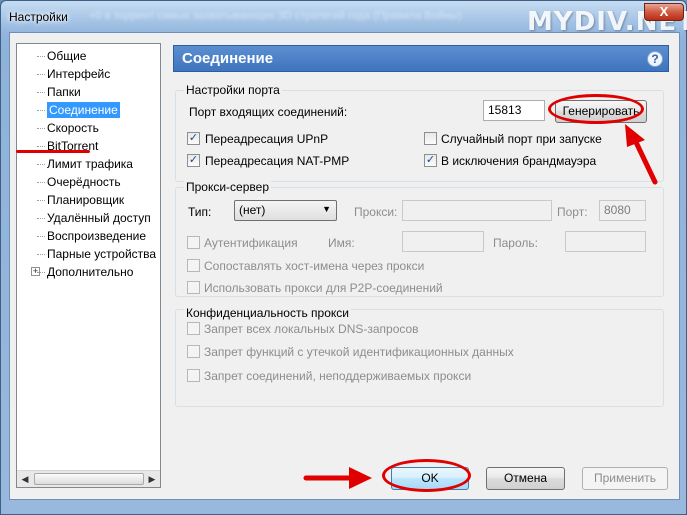 The height and width of the screenshot is (515, 687). What do you see at coordinates (635, 135) in the screenshot?
I see `arrow-to-generate-head` at bounding box center [635, 135].